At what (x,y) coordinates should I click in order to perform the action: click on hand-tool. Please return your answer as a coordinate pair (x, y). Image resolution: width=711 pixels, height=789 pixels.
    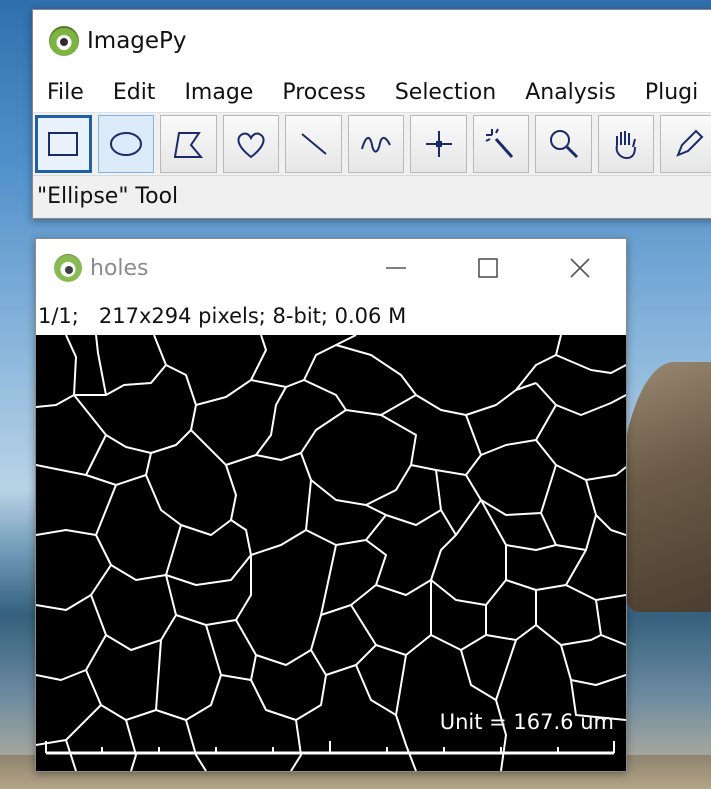
    Looking at the image, I should click on (626, 144).